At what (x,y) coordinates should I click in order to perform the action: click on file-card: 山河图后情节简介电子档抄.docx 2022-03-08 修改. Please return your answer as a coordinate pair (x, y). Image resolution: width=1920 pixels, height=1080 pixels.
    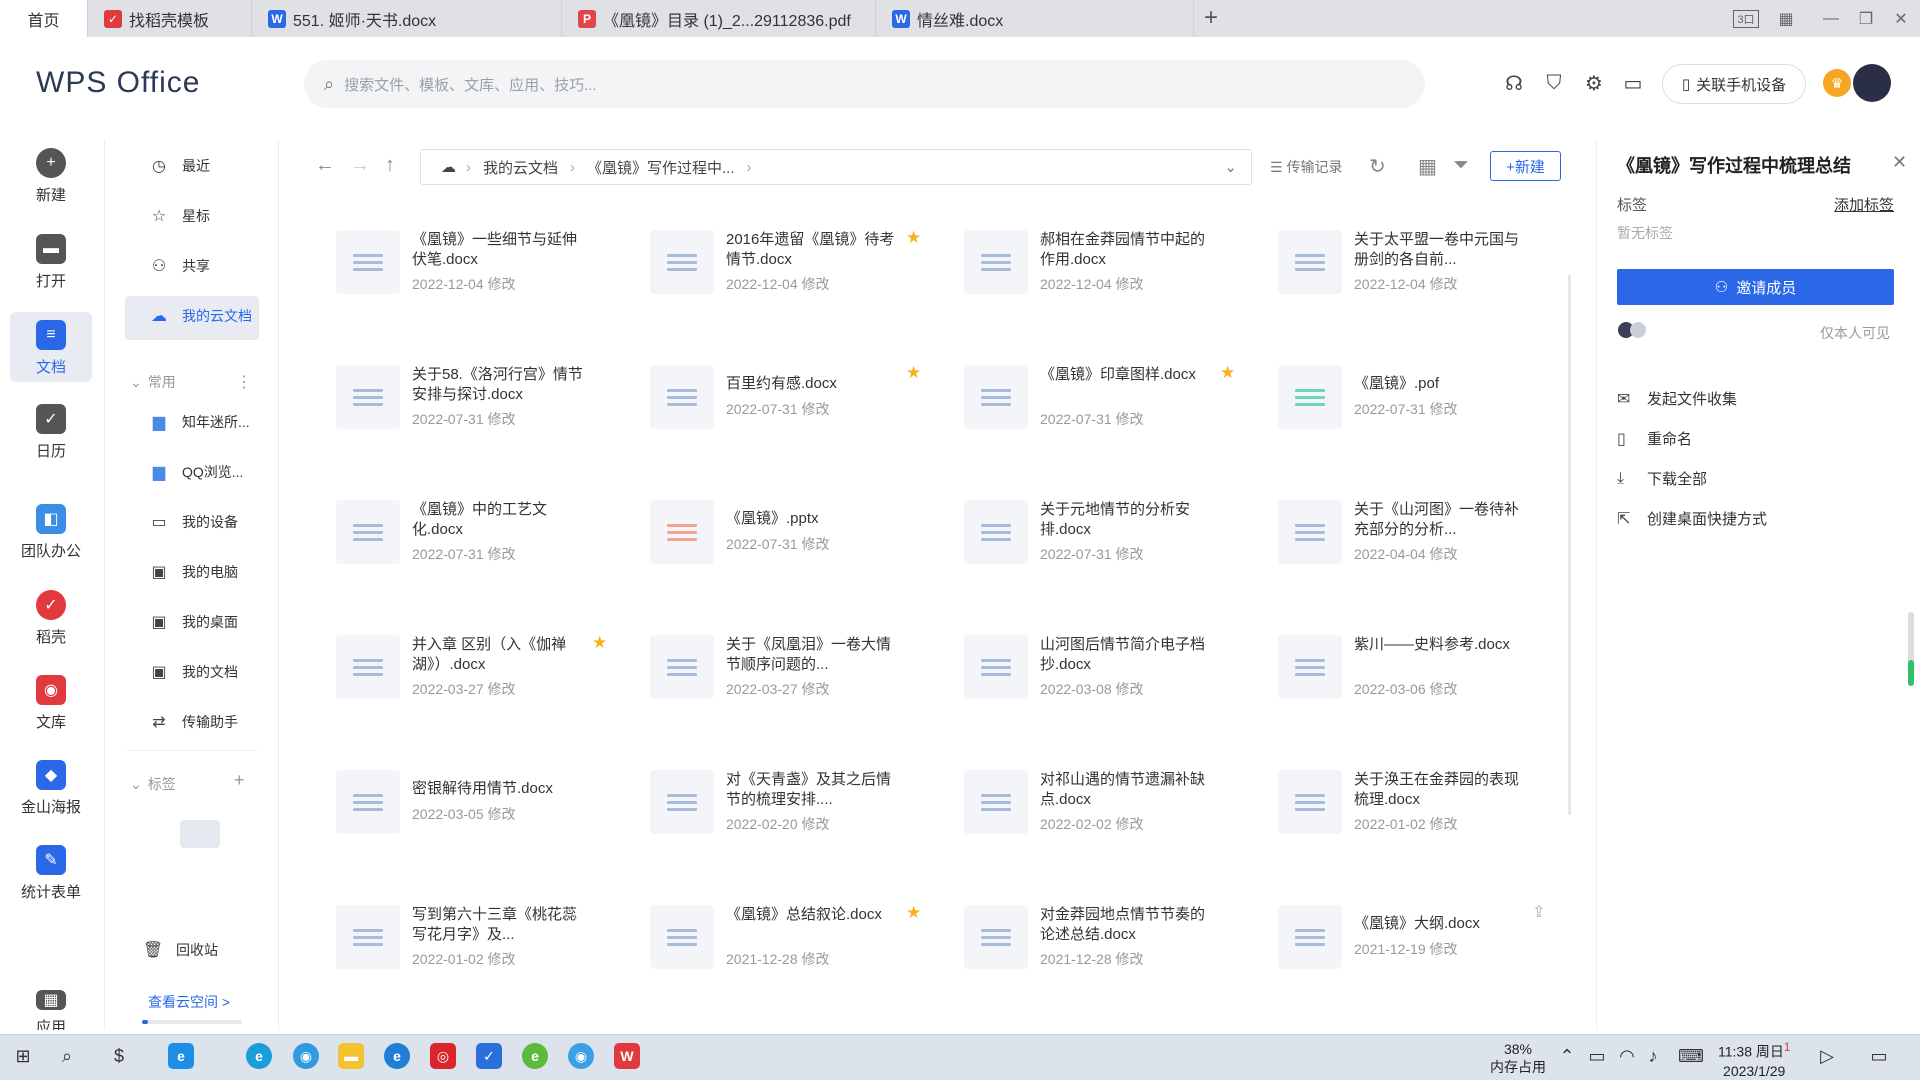
    Looking at the image, I should click on (1114, 667).